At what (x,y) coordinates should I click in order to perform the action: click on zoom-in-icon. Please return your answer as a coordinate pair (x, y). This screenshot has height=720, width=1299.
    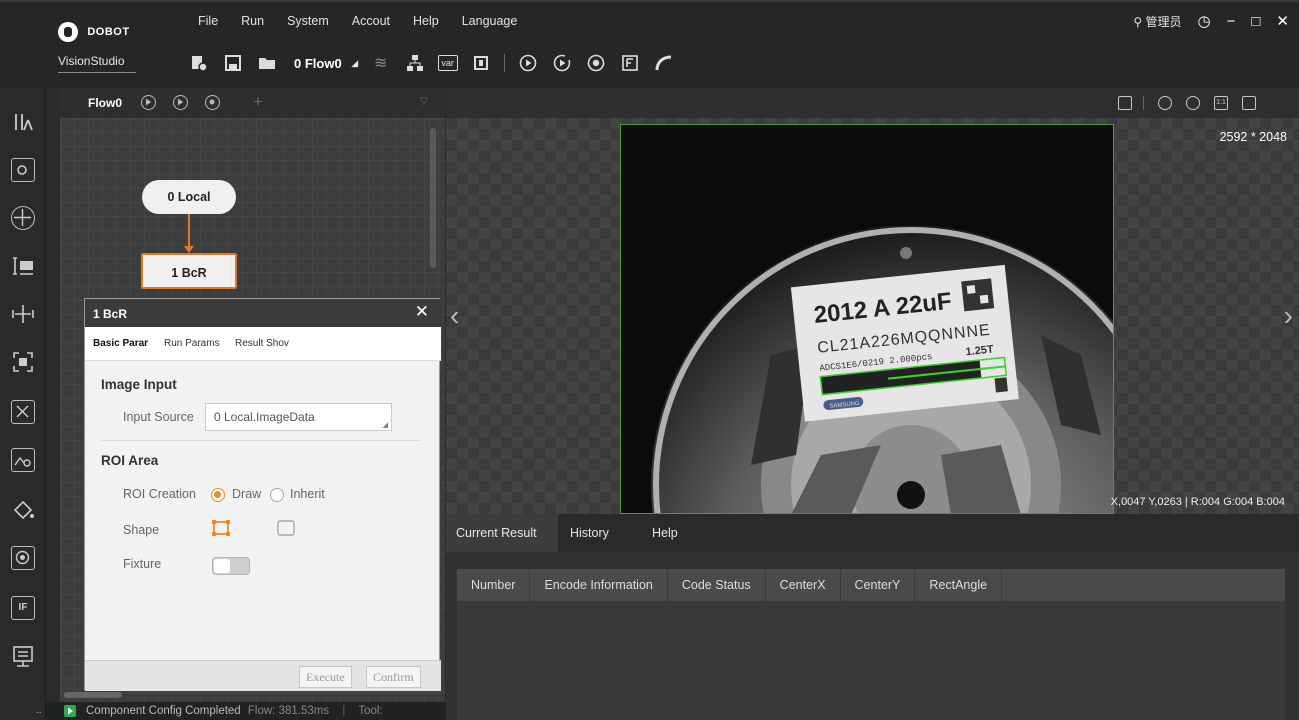
    Looking at the image, I should click on (1165, 103).